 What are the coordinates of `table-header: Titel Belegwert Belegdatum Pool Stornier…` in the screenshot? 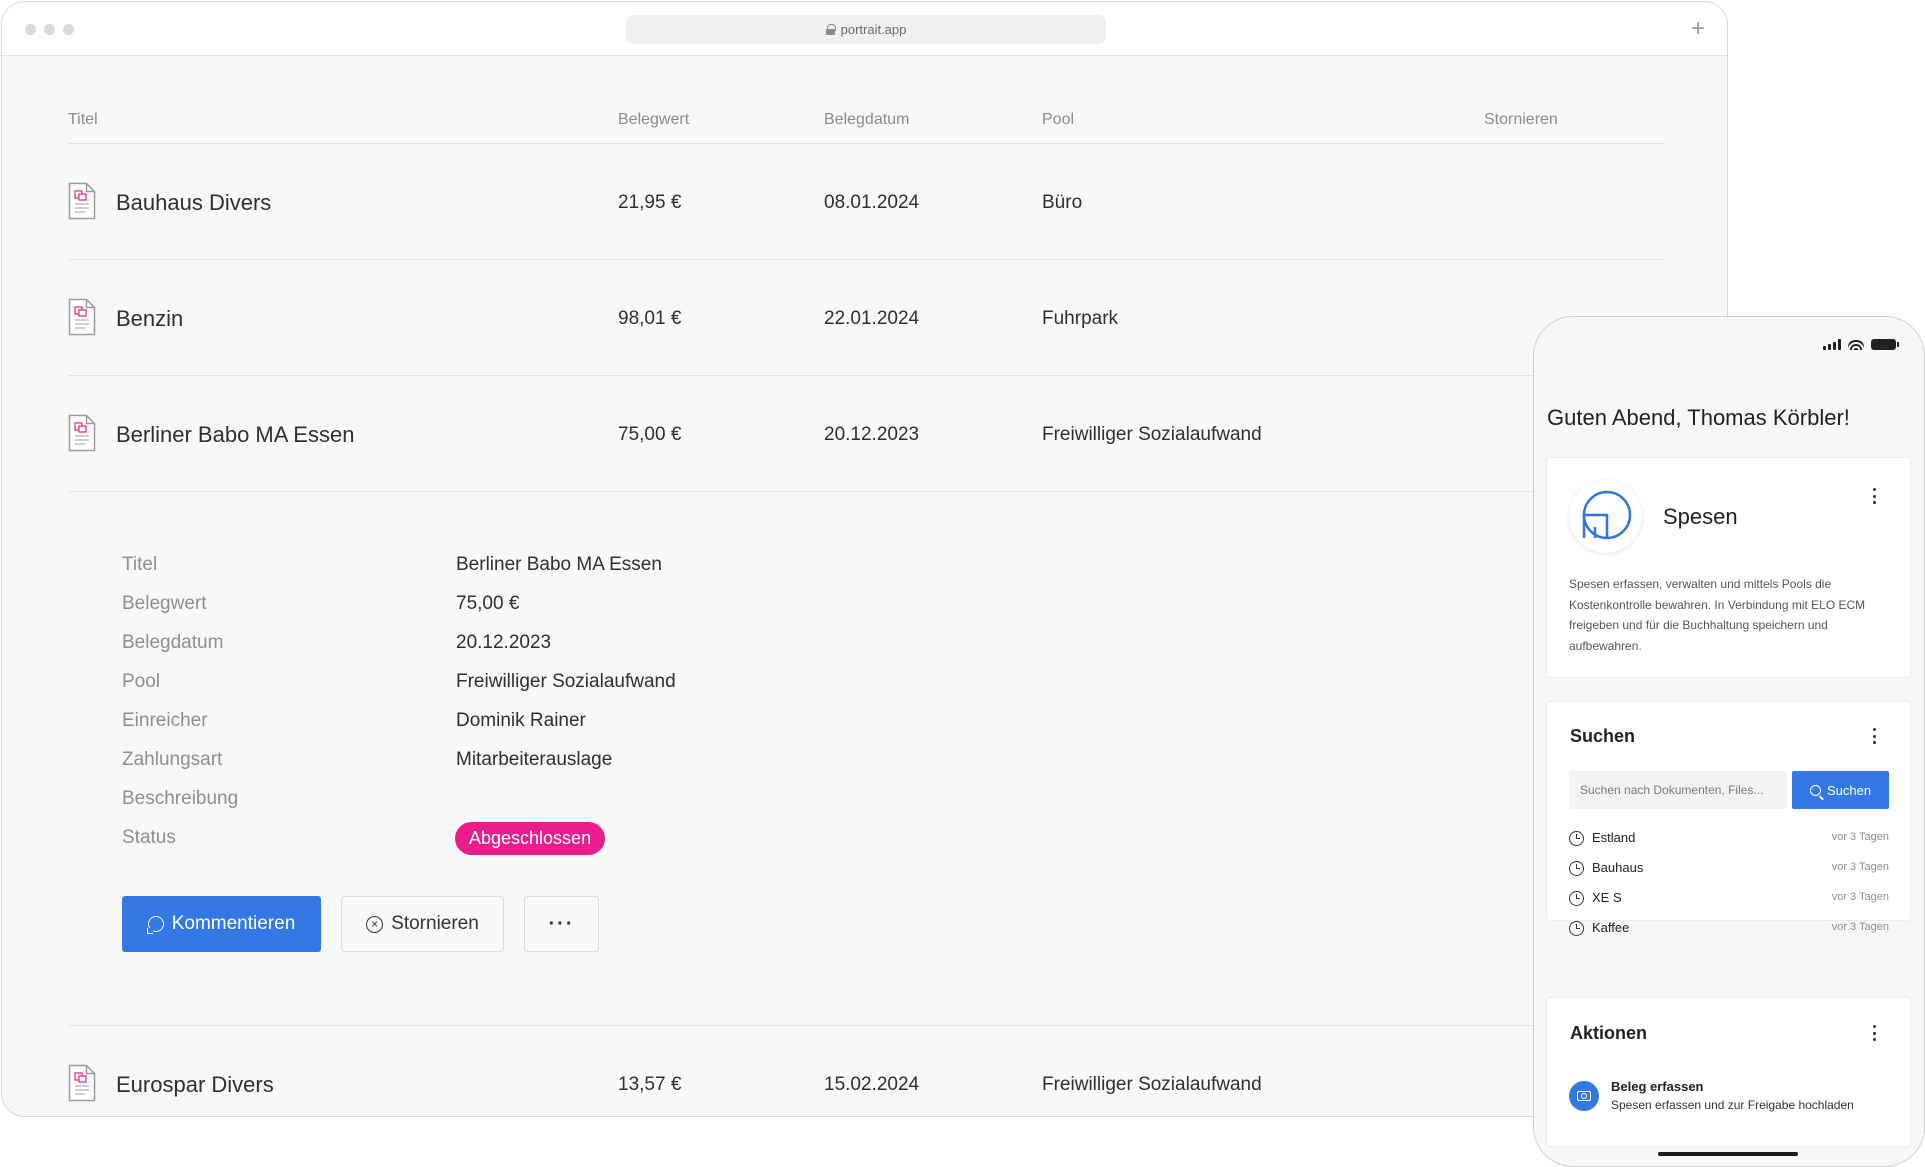 It's located at (866, 100).